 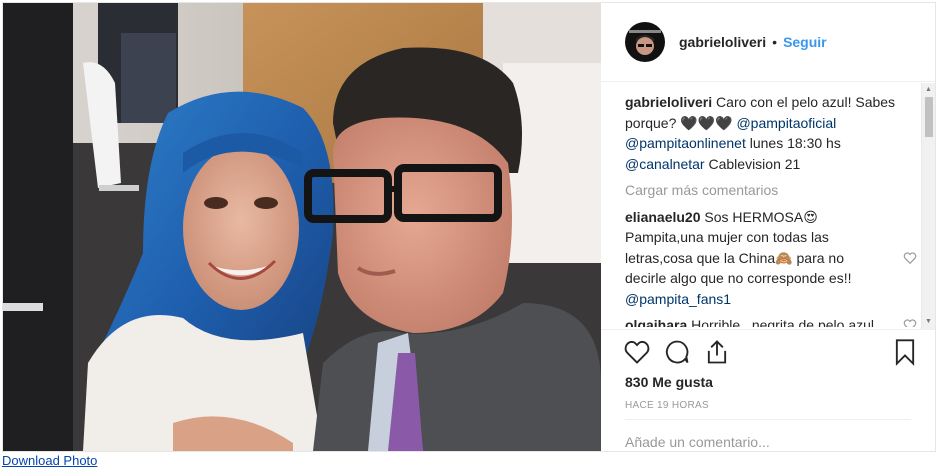 I want to click on post-actions: 830 Me gusta HACE 19 HORAS, so click(x=768, y=390).